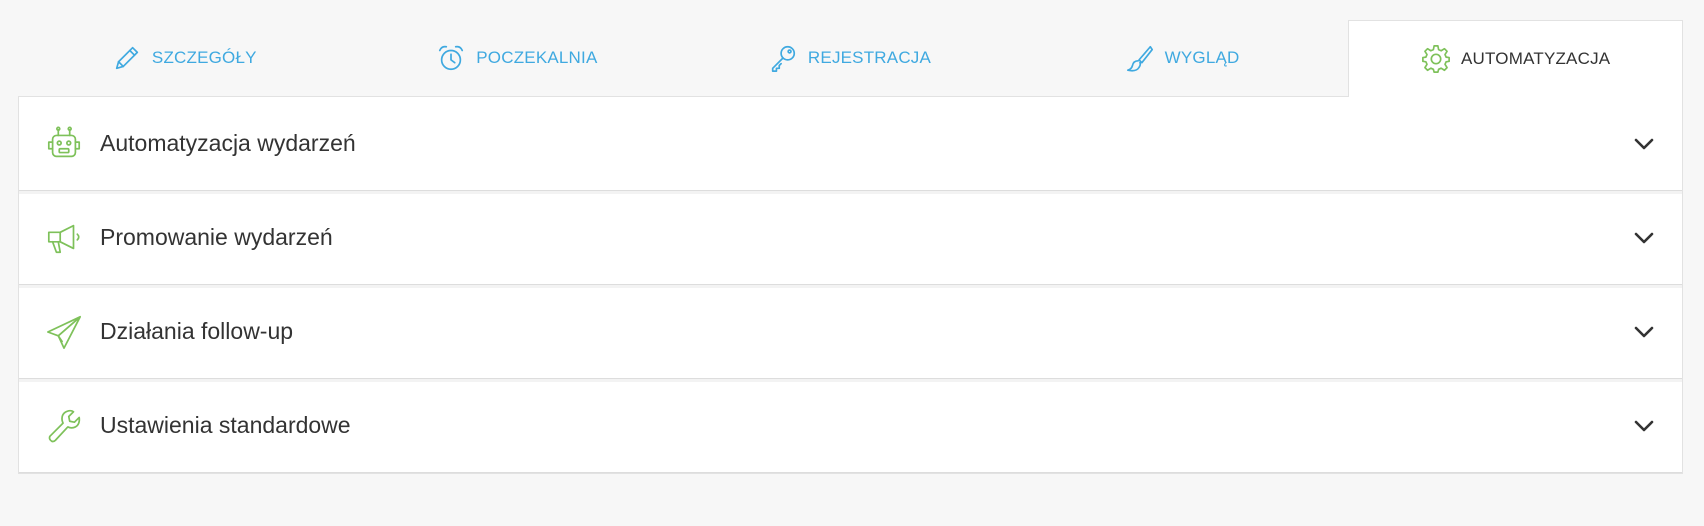 The height and width of the screenshot is (526, 1704). Describe the element at coordinates (537, 57) in the screenshot. I see `tab-label: POCZEKALNIA` at that location.